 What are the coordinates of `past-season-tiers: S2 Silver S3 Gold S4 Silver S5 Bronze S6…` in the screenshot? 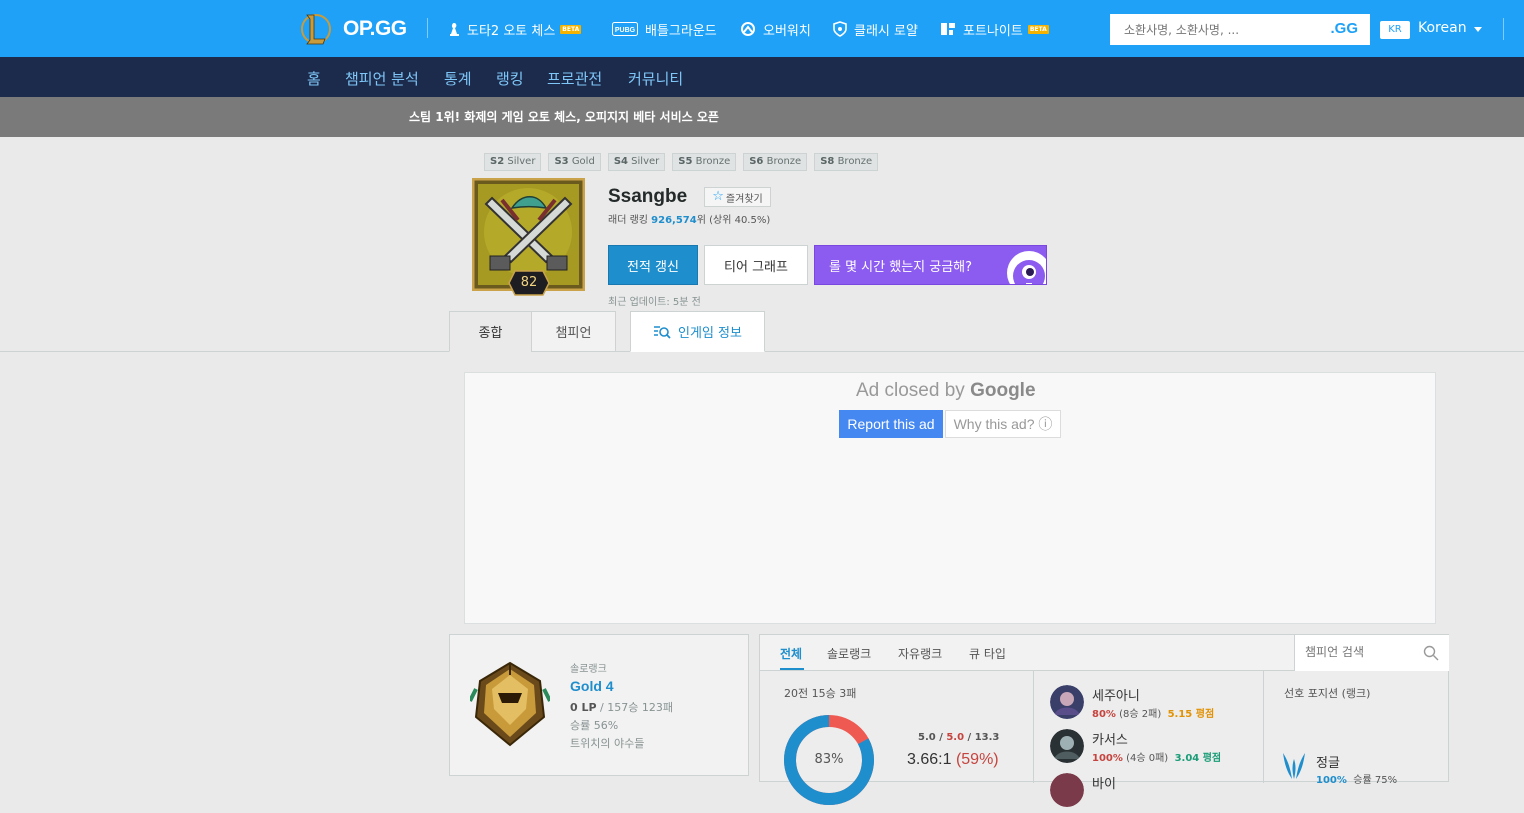 It's located at (681, 162).